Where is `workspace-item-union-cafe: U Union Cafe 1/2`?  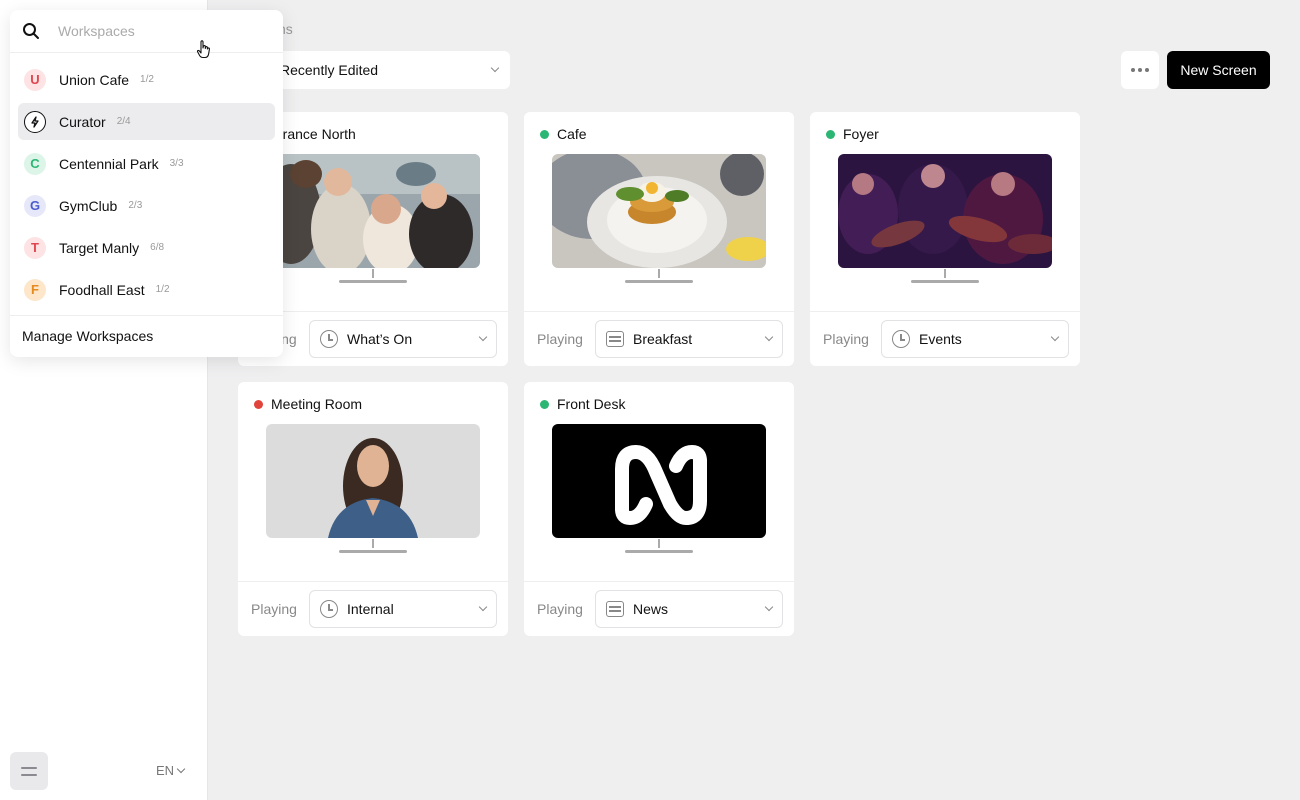
workspace-item-union-cafe: U Union Cafe 1/2 is located at coordinates (146, 79).